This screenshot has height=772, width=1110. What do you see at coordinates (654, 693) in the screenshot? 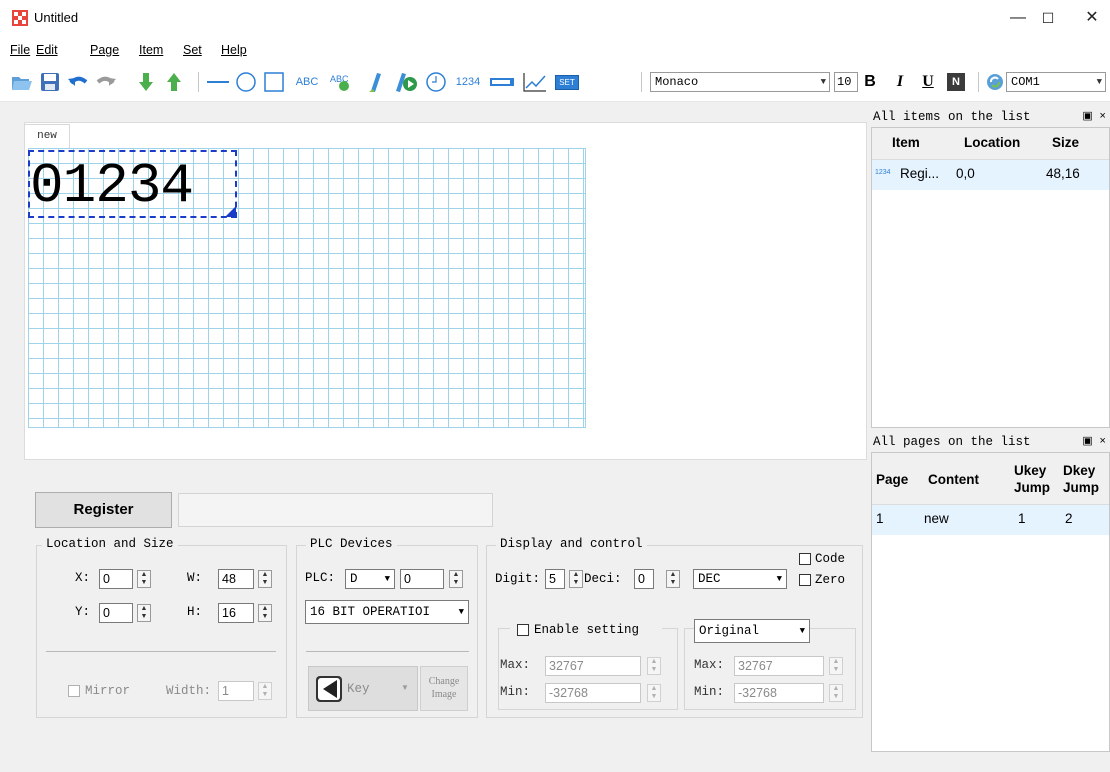
I see `min-stepper-1: ▲ ▼` at bounding box center [654, 693].